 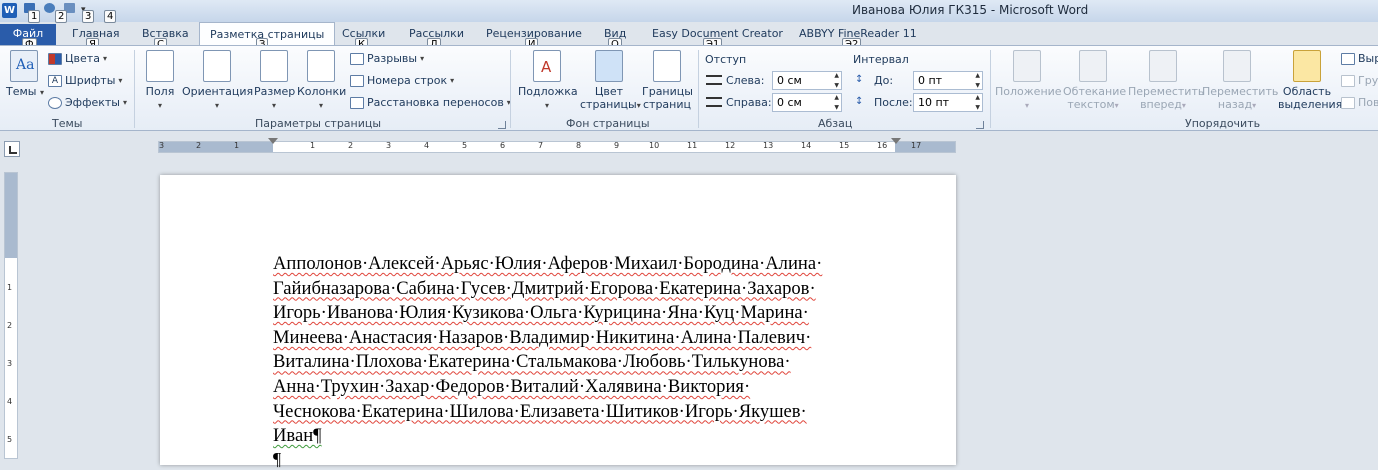 What do you see at coordinates (274, 66) in the screenshot?
I see `size-icon` at bounding box center [274, 66].